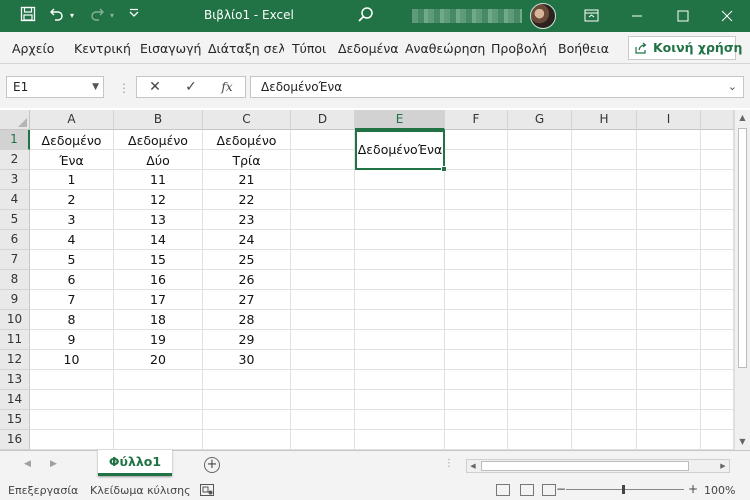 The width and height of the screenshot is (750, 500). What do you see at coordinates (158, 219) in the screenshot?
I see `cell-b5: 13` at bounding box center [158, 219].